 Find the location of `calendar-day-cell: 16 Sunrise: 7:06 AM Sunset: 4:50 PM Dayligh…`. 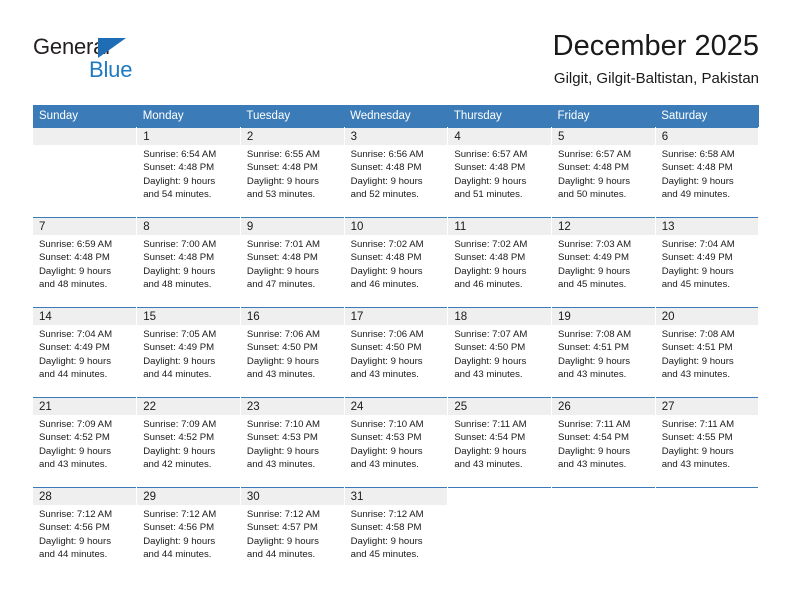

calendar-day-cell: 16 Sunrise: 7:06 AM Sunset: 4:50 PM Dayligh… is located at coordinates (292, 352).